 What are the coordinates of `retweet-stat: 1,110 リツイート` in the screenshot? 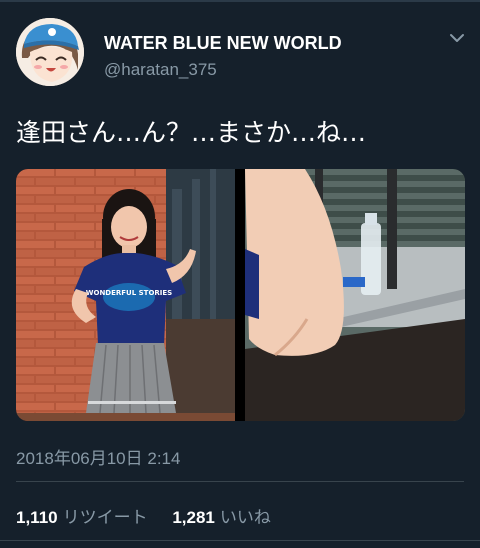 It's located at (82, 515).